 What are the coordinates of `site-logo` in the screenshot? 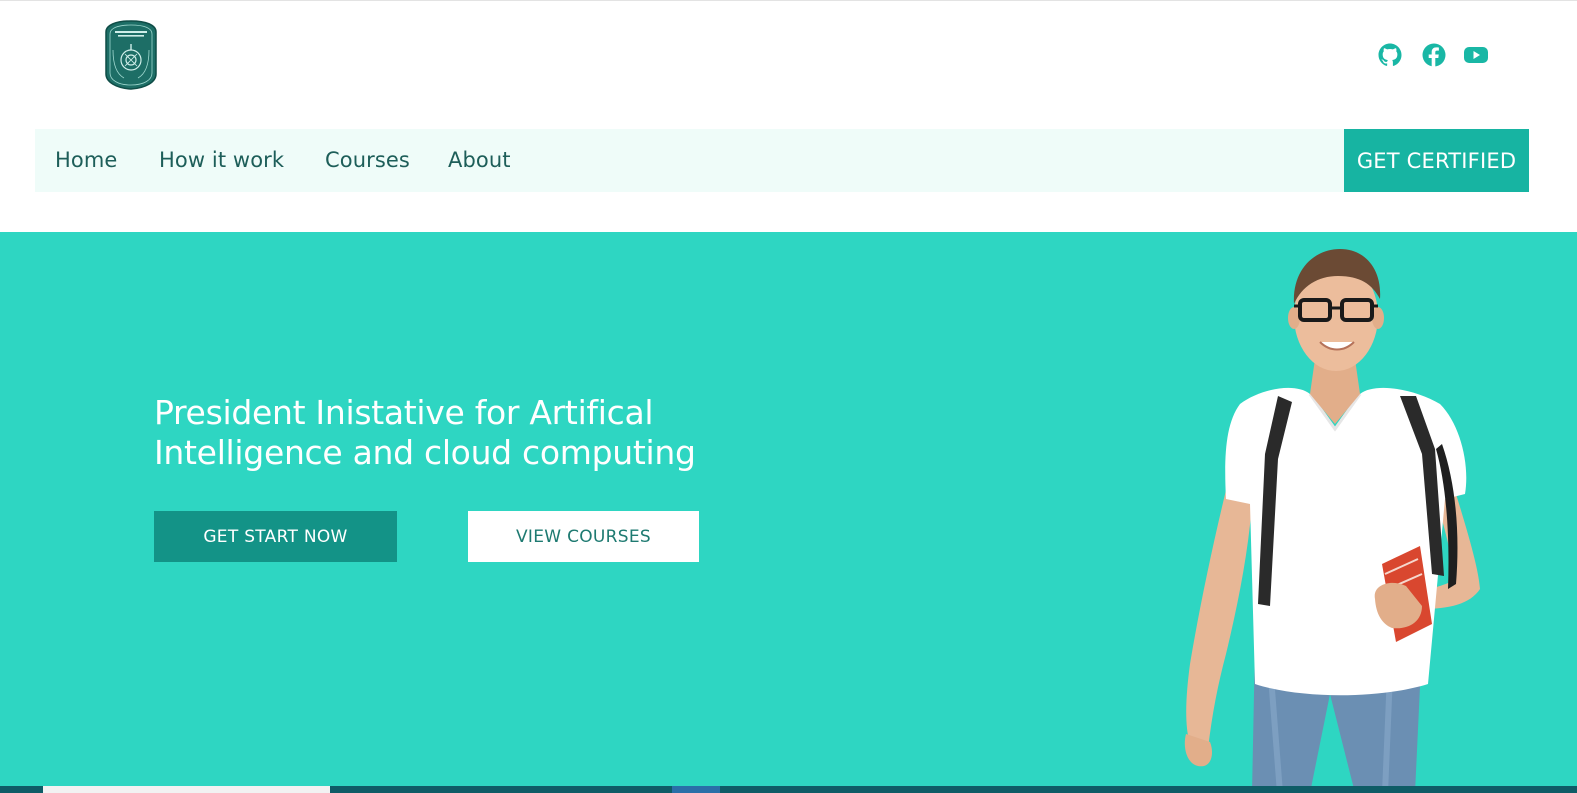 It's located at (131, 55).